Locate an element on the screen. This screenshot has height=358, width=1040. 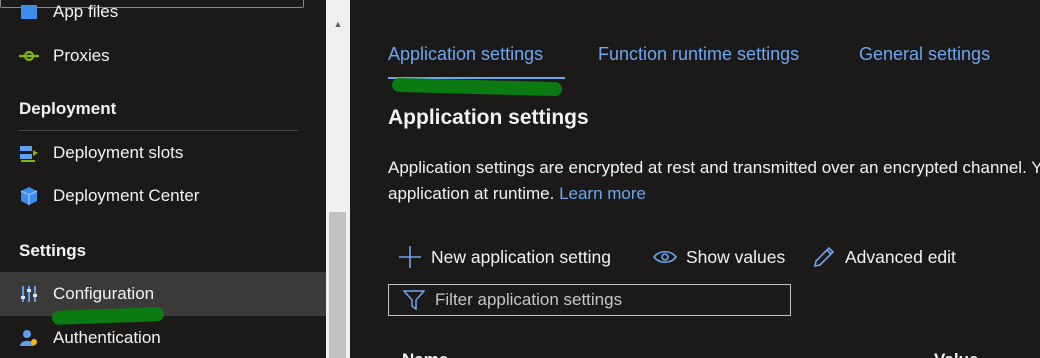
configuration-icon is located at coordinates (29, 294).